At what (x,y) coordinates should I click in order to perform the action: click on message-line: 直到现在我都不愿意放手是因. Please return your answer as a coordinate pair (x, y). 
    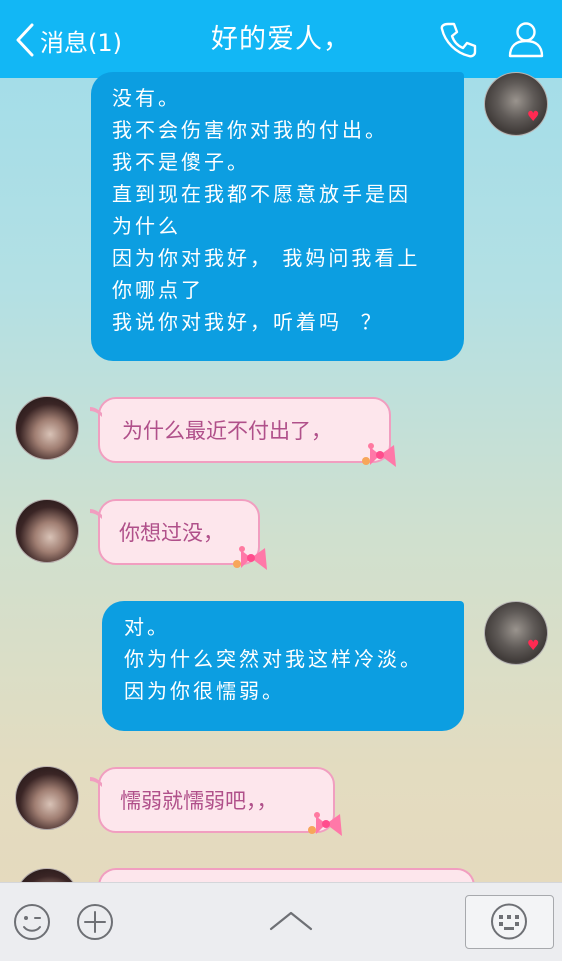
    Looking at the image, I should click on (261, 194).